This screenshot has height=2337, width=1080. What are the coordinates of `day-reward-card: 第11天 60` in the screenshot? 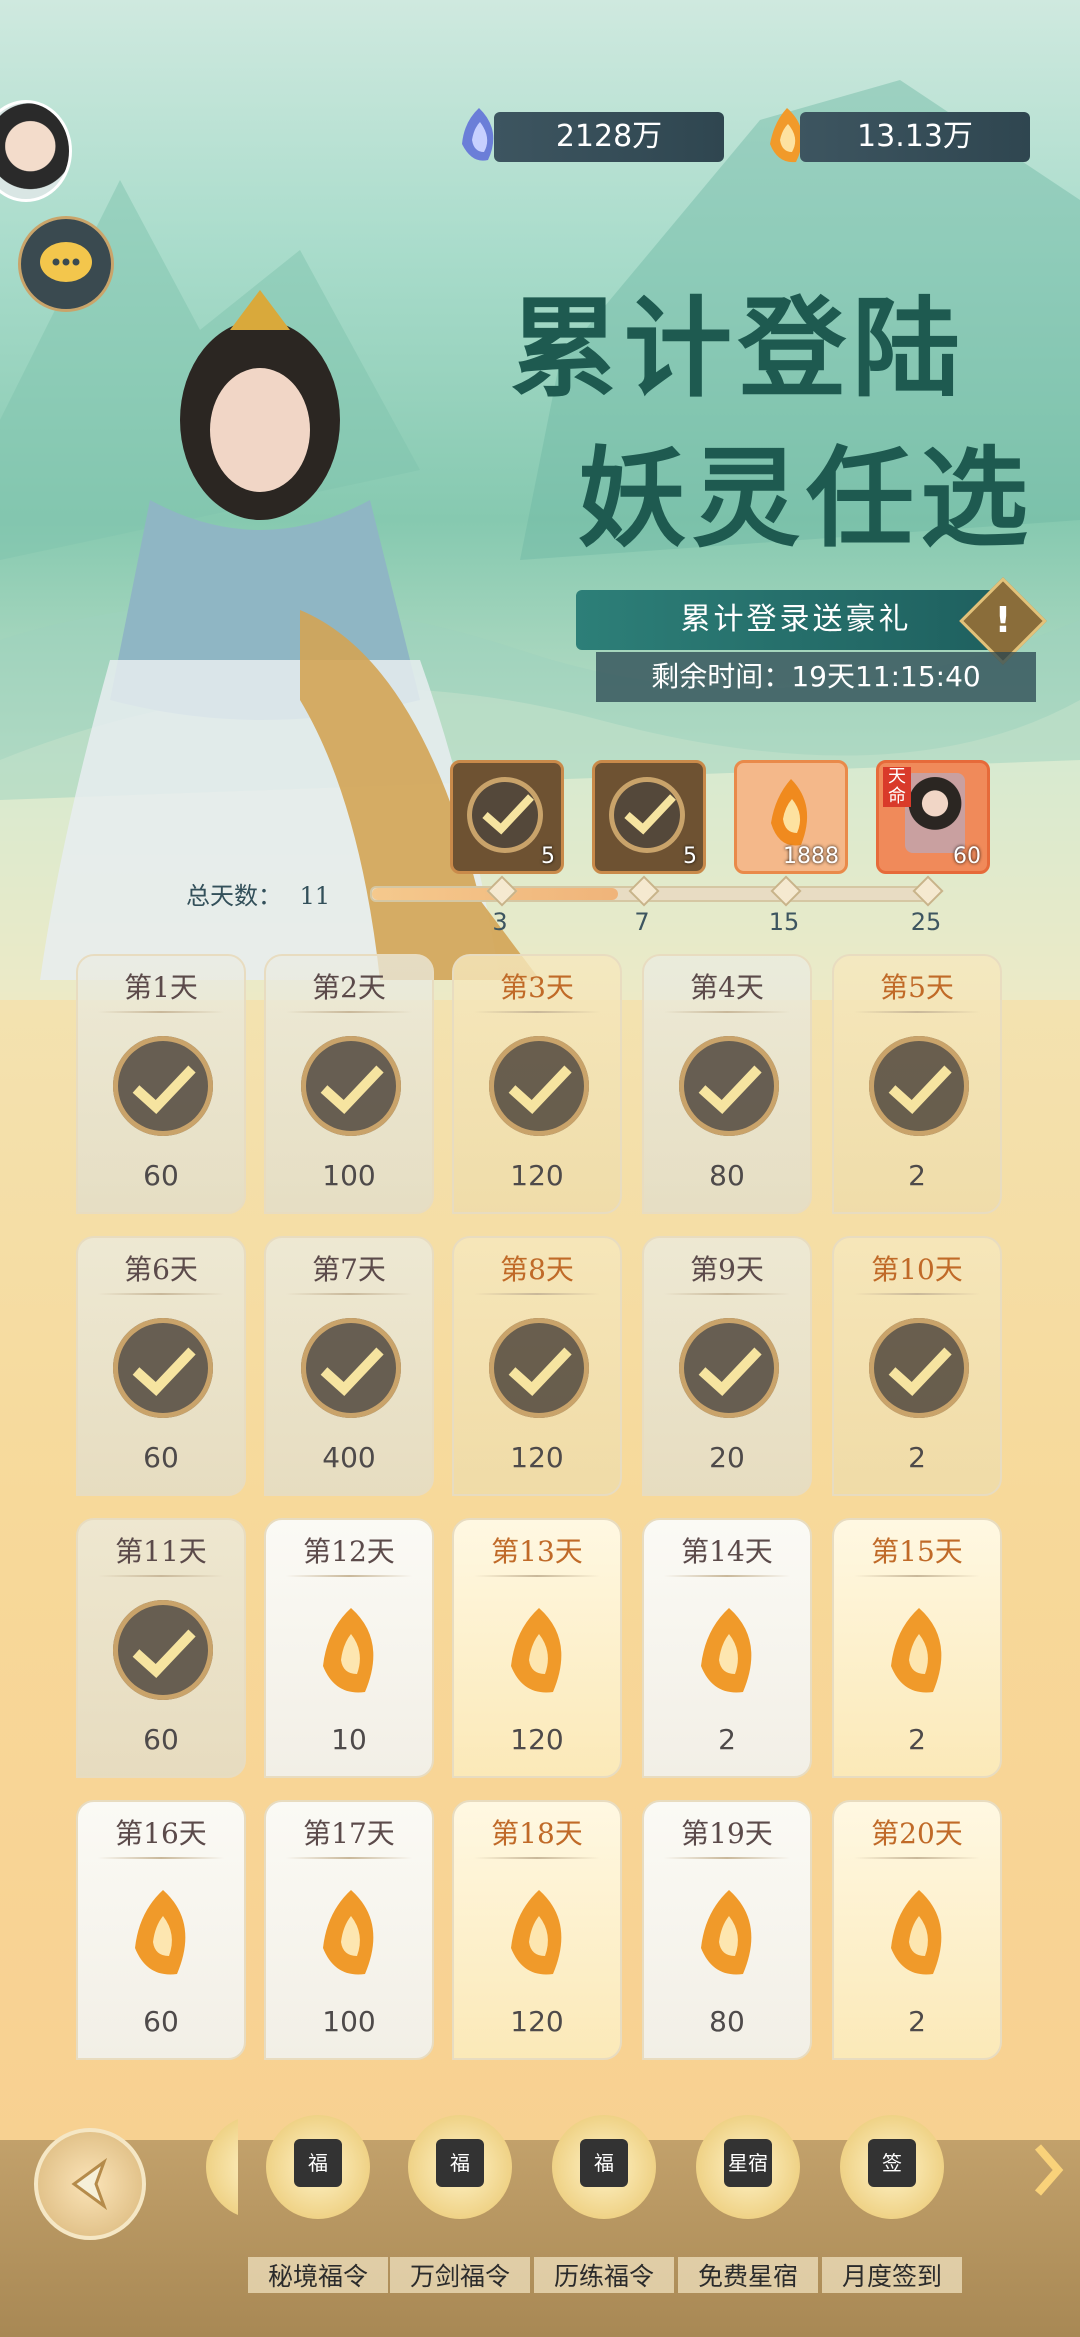 It's located at (161, 1648).